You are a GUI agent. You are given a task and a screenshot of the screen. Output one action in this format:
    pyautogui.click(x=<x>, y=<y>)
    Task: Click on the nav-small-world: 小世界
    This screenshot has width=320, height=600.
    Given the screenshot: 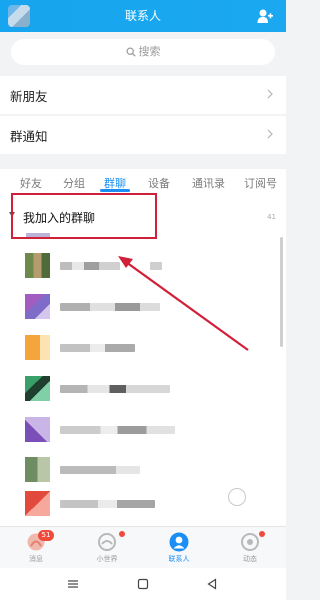 What is the action you would take?
    pyautogui.click(x=107, y=548)
    